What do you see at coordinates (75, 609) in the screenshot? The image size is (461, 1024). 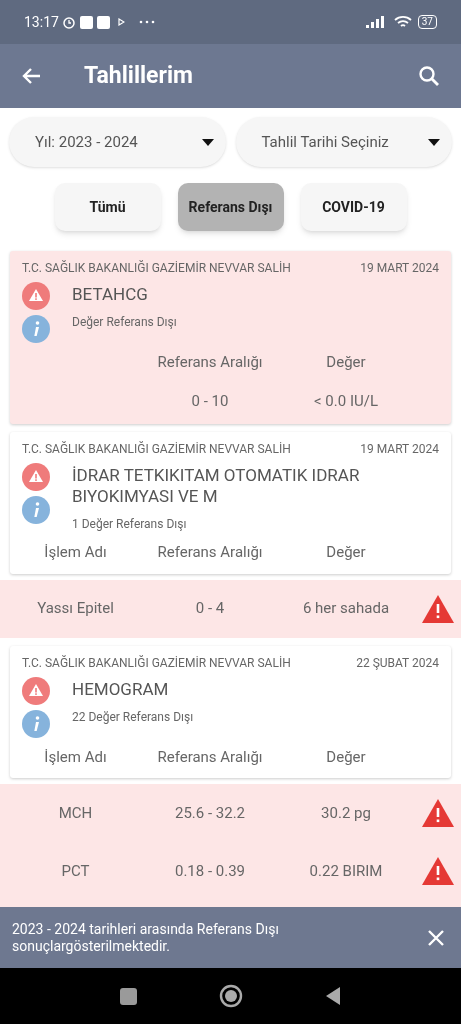 I see `table-cell-text: Yassı Epitel` at bounding box center [75, 609].